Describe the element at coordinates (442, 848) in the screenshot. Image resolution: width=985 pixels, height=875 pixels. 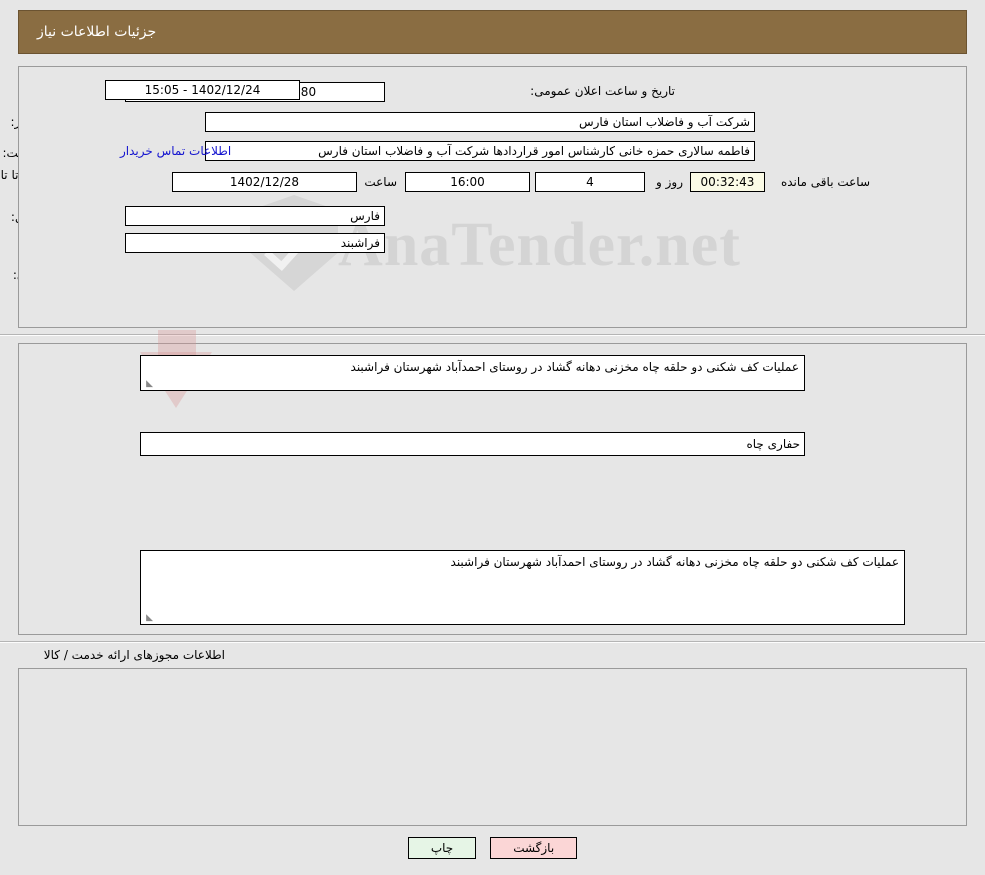
I see `print-button: چاپ` at that location.